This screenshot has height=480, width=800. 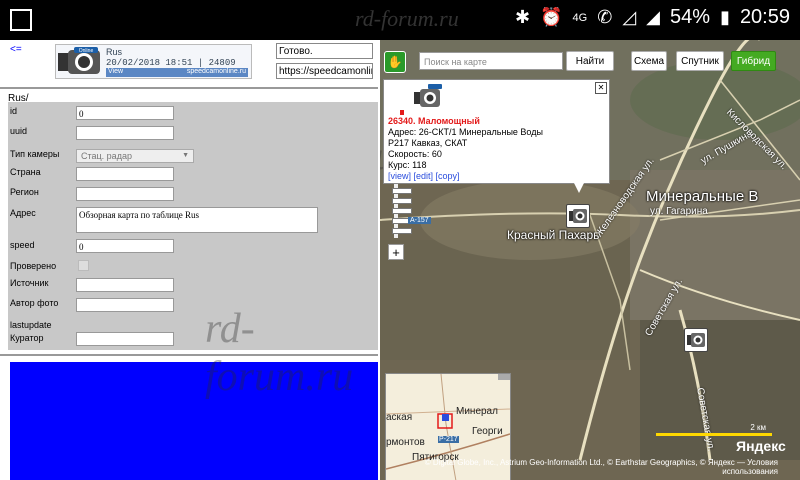 What do you see at coordinates (428, 95) in the screenshot?
I see `popup-camera-icon` at bounding box center [428, 95].